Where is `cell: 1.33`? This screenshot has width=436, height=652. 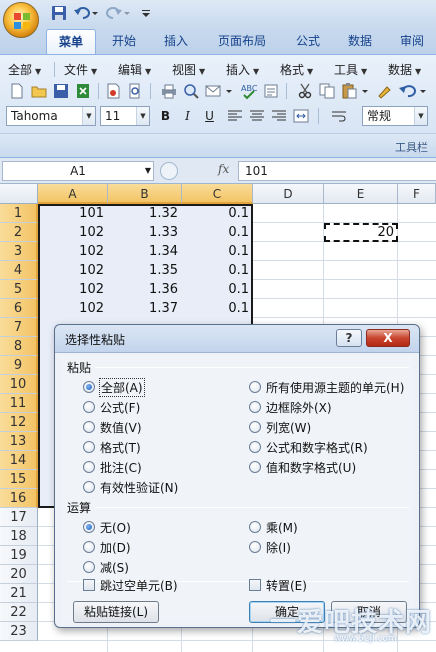
cell: 1.33 is located at coordinates (145, 232).